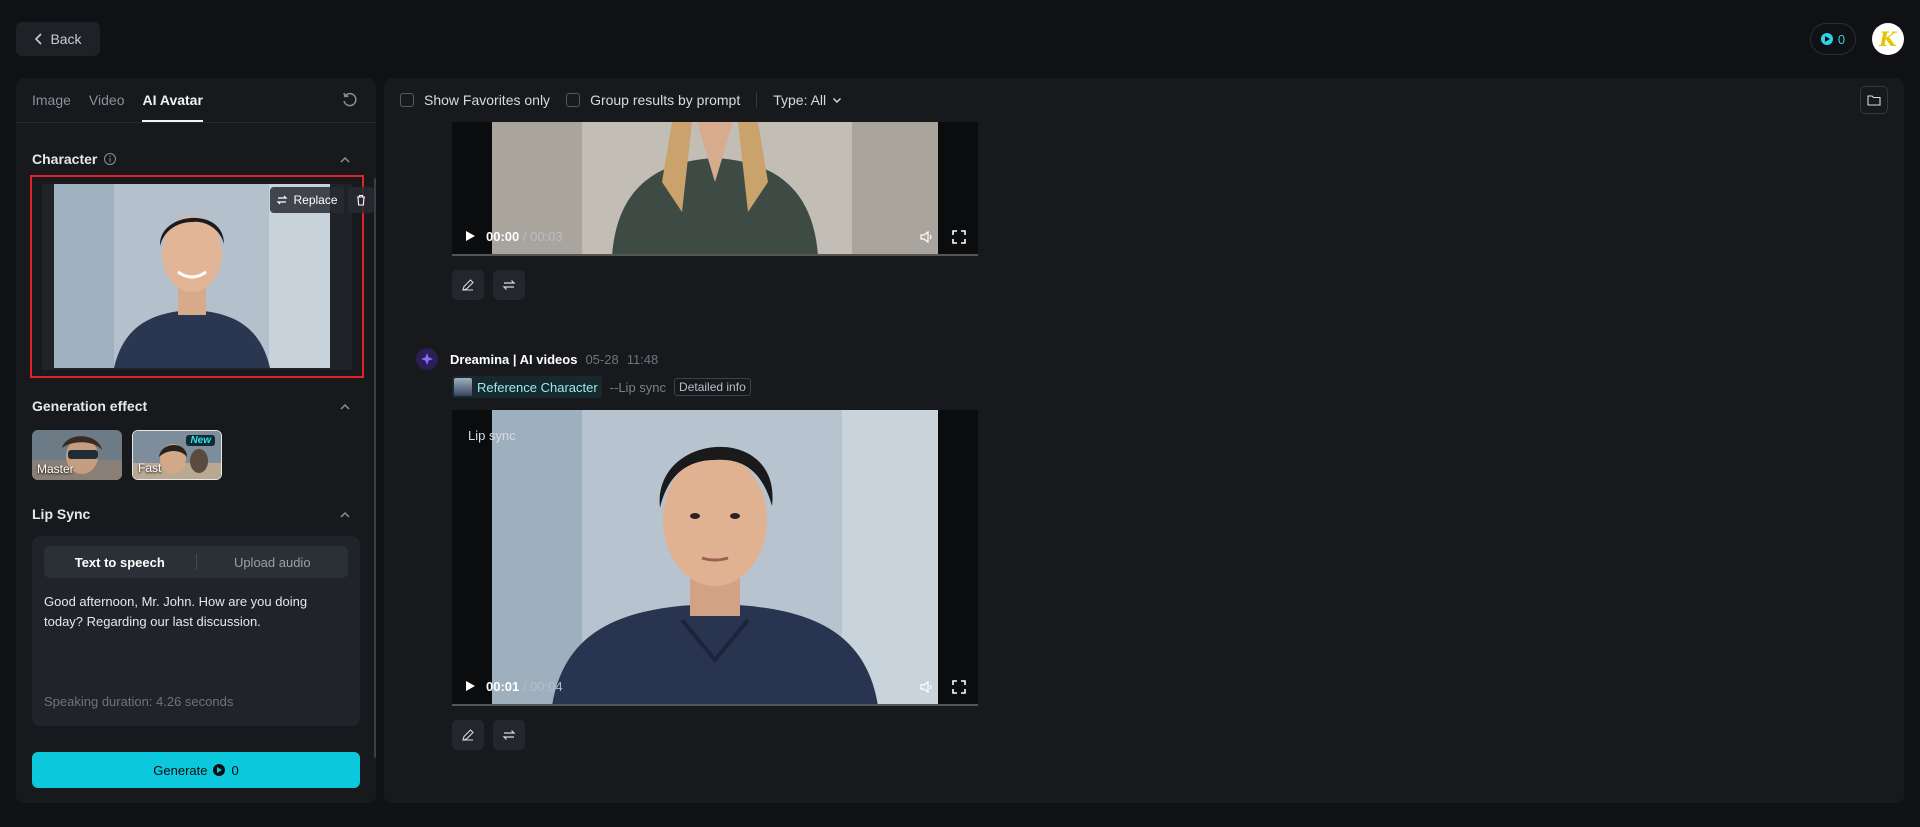  I want to click on video-player-1: 00:00 / 00:03, so click(715, 189).